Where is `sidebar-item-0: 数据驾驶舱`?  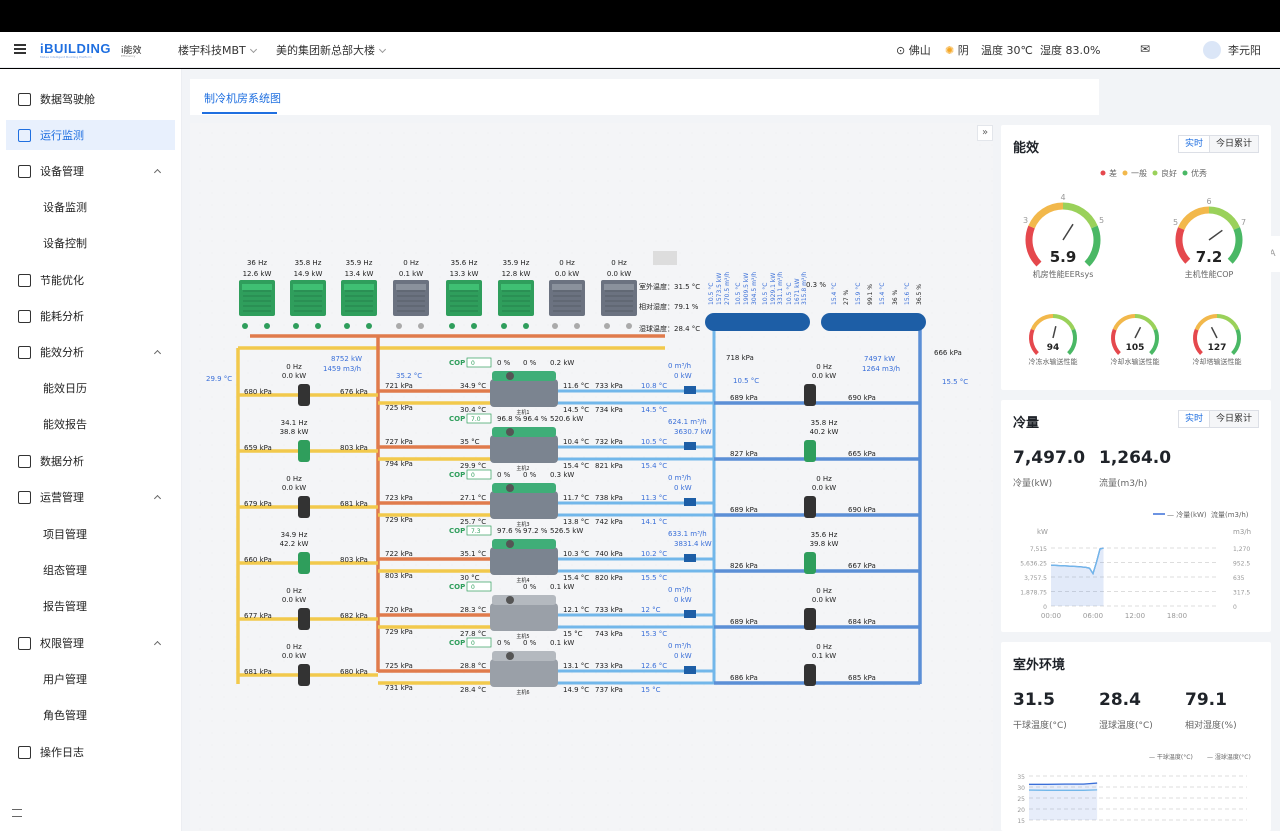 sidebar-item-0: 数据驾驶舱 is located at coordinates (90, 99).